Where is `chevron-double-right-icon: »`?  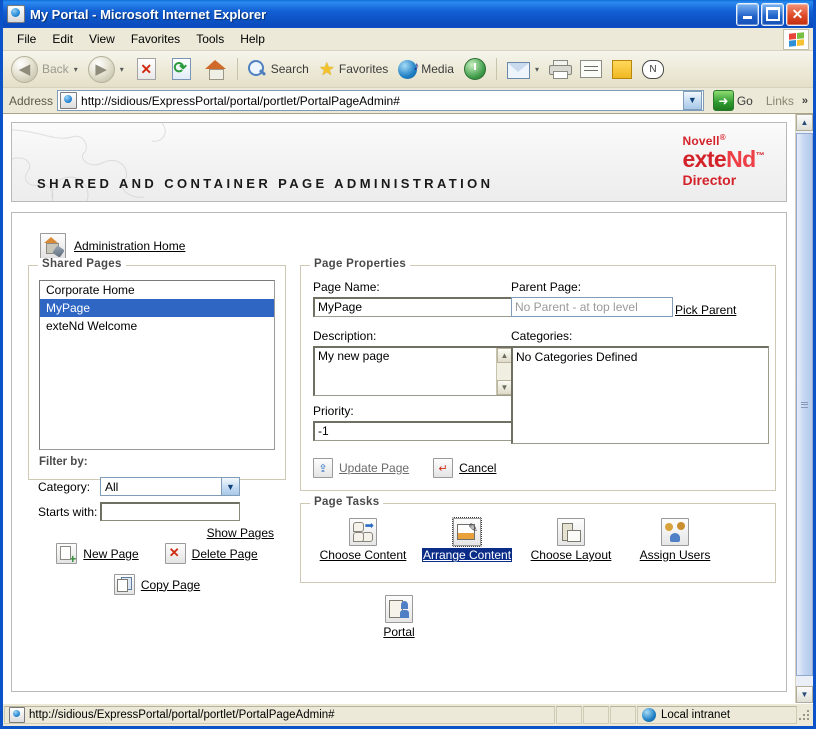
chevron-double-right-icon: » is located at coordinates (807, 101).